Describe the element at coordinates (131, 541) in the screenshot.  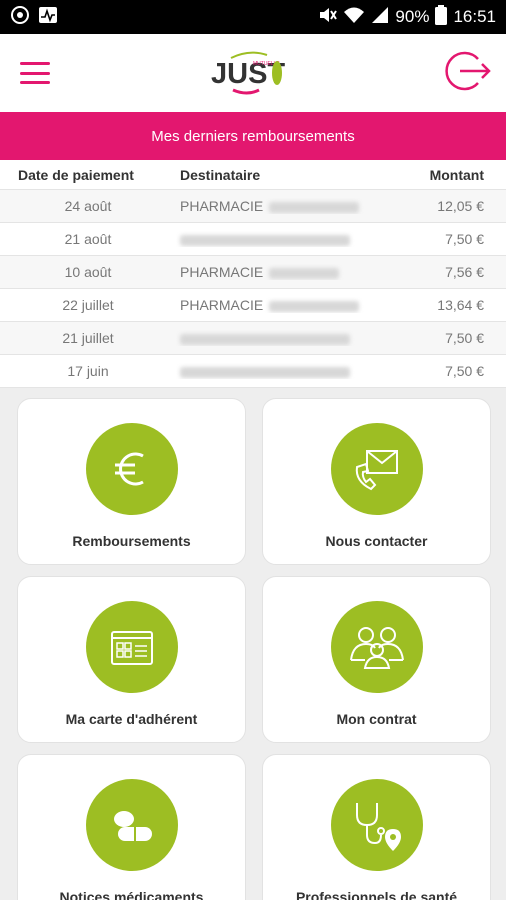
I see `tile-label: Remboursements` at that location.